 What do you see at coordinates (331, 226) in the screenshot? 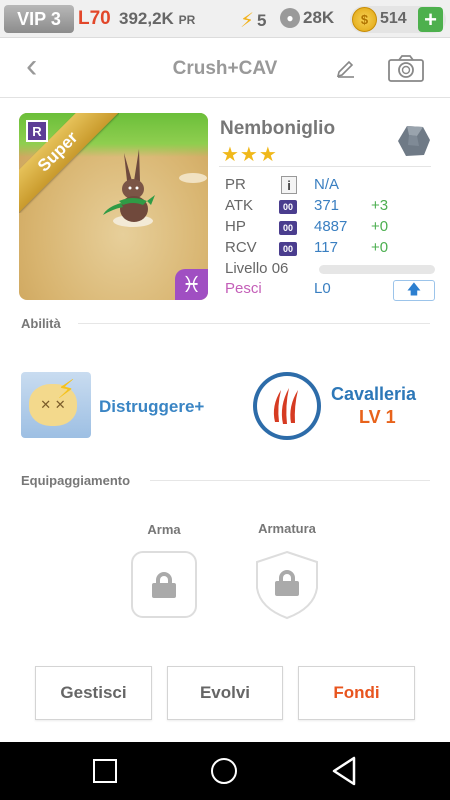
I see `stat-value: 4887` at bounding box center [331, 226].